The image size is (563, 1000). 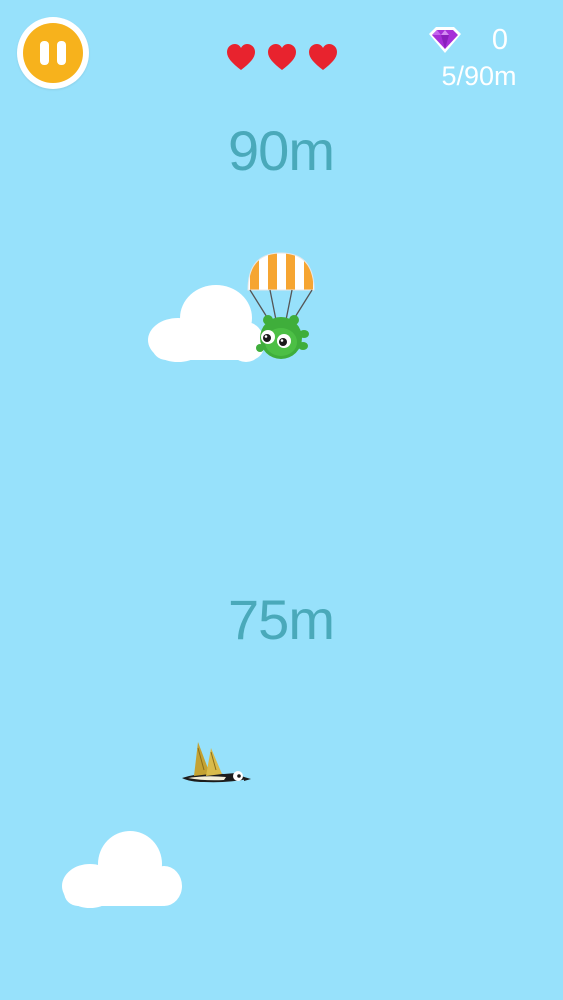 I want to click on altitude-marker: 90m, so click(x=281, y=150).